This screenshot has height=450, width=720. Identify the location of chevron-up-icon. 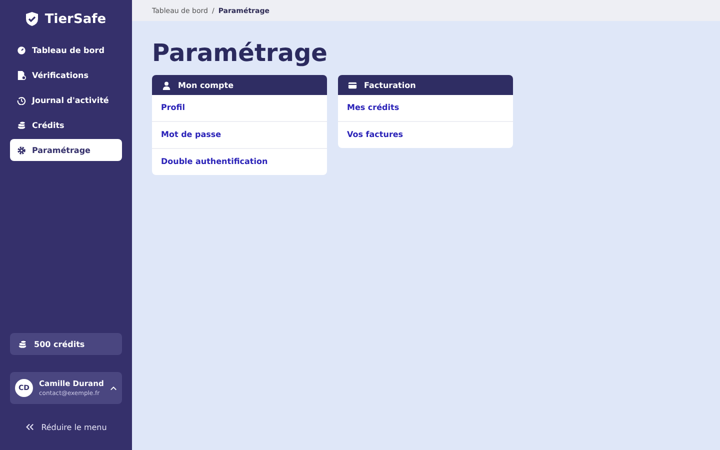
(113, 388).